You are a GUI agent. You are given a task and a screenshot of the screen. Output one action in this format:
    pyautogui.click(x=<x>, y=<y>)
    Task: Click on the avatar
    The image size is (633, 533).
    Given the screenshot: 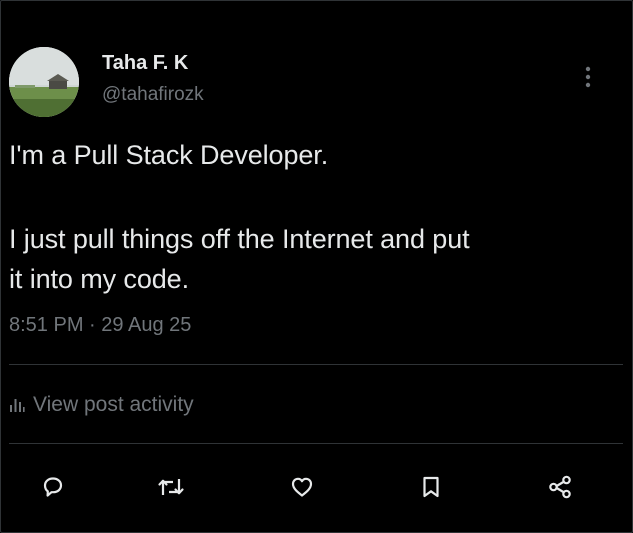 What is the action you would take?
    pyautogui.click(x=44, y=82)
    